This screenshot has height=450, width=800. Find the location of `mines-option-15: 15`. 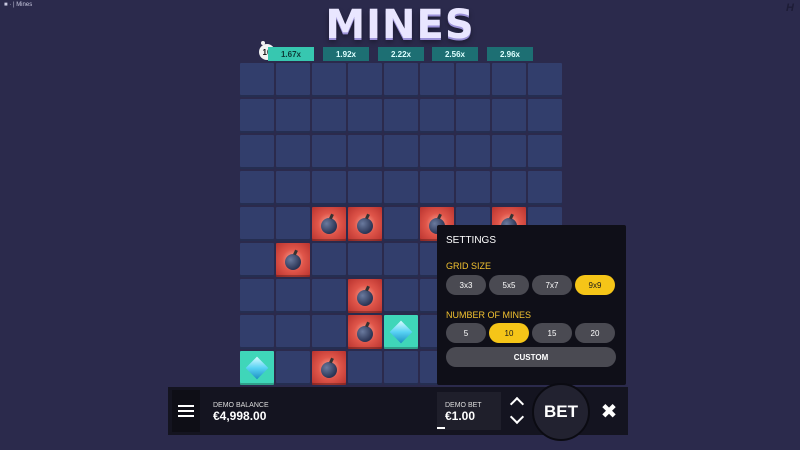

mines-option-15: 15 is located at coordinates (552, 333).